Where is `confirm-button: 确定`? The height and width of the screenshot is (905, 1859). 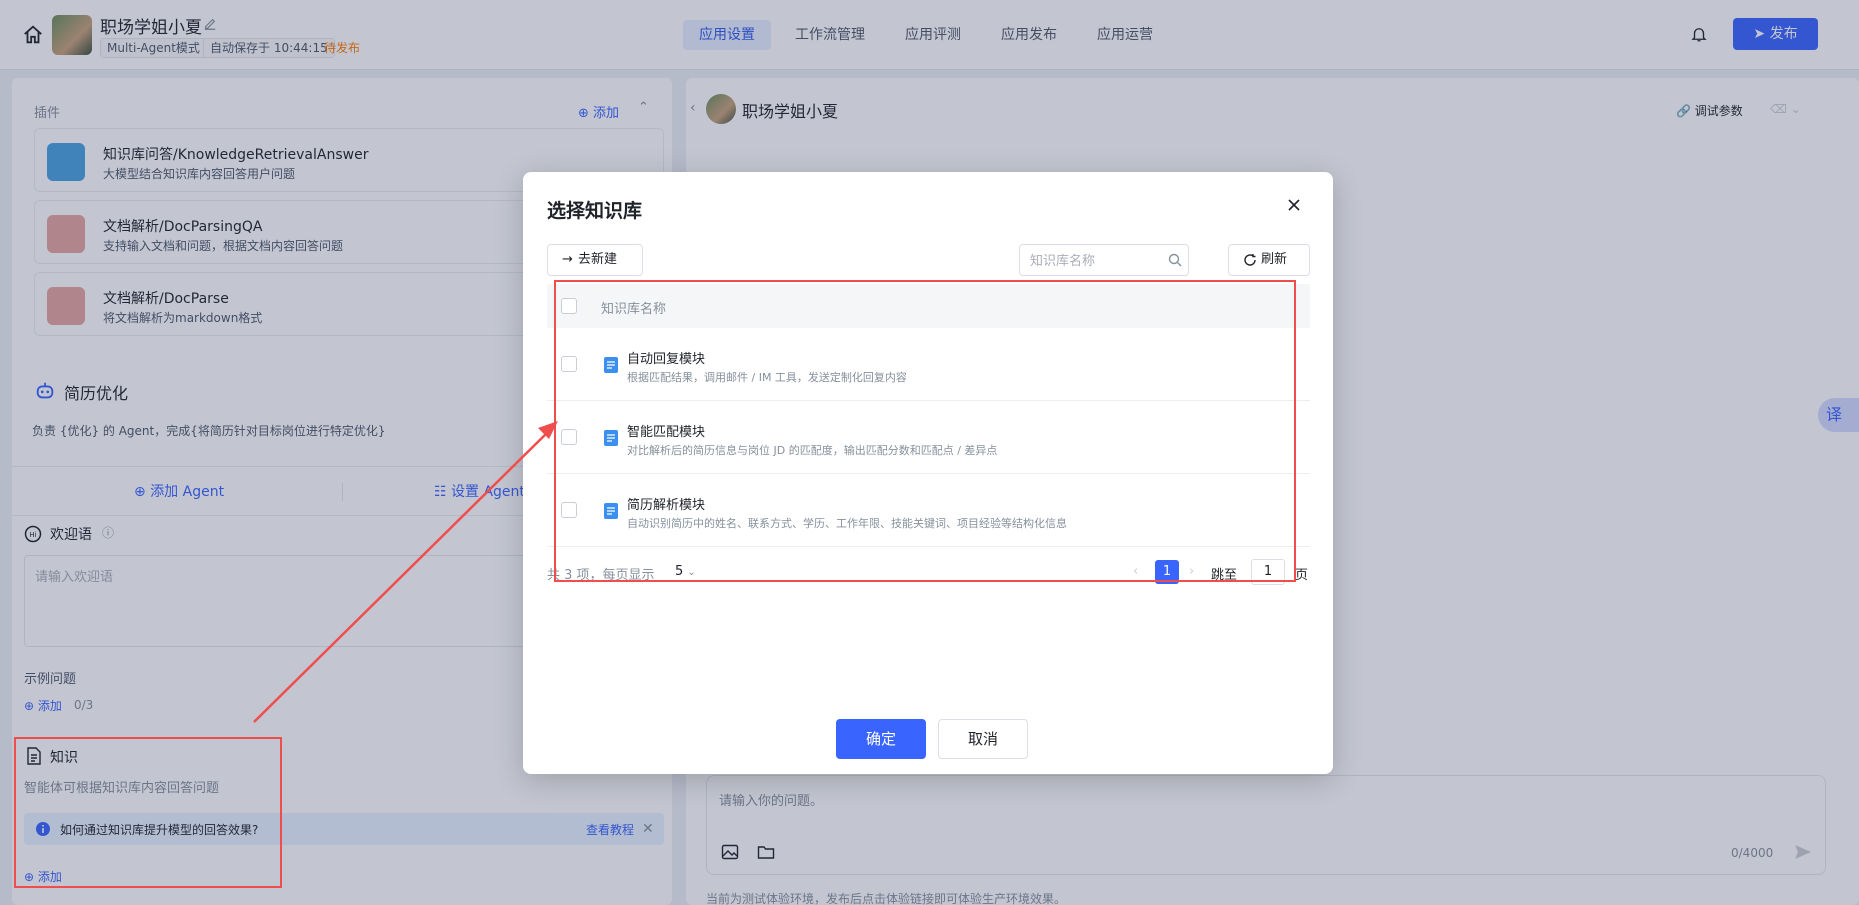 confirm-button: 确定 is located at coordinates (881, 739).